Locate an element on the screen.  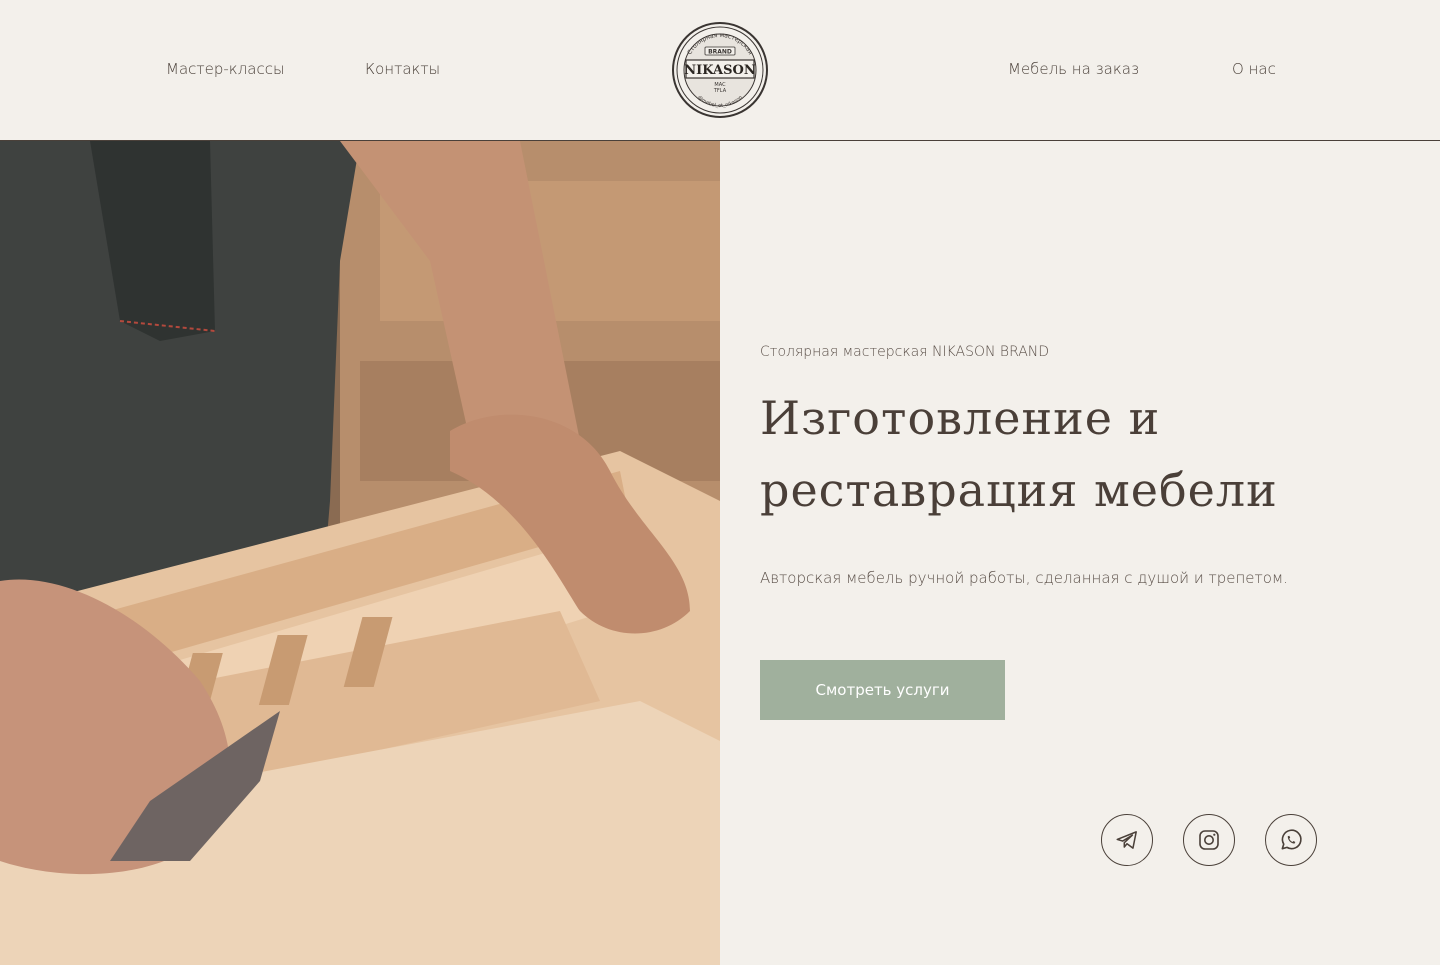
hero-eyebrow: Столярная мастерская NIKASON BRAND is located at coordinates (905, 352).